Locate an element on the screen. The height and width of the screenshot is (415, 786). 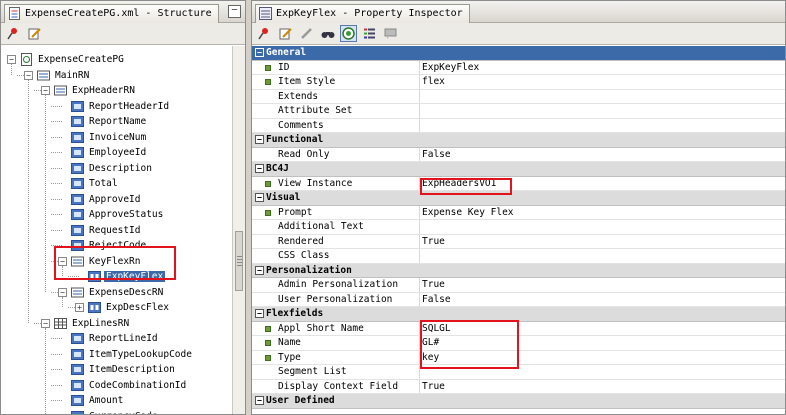
tree-node: − ExpenseDescRN is located at coordinates (111, 292).